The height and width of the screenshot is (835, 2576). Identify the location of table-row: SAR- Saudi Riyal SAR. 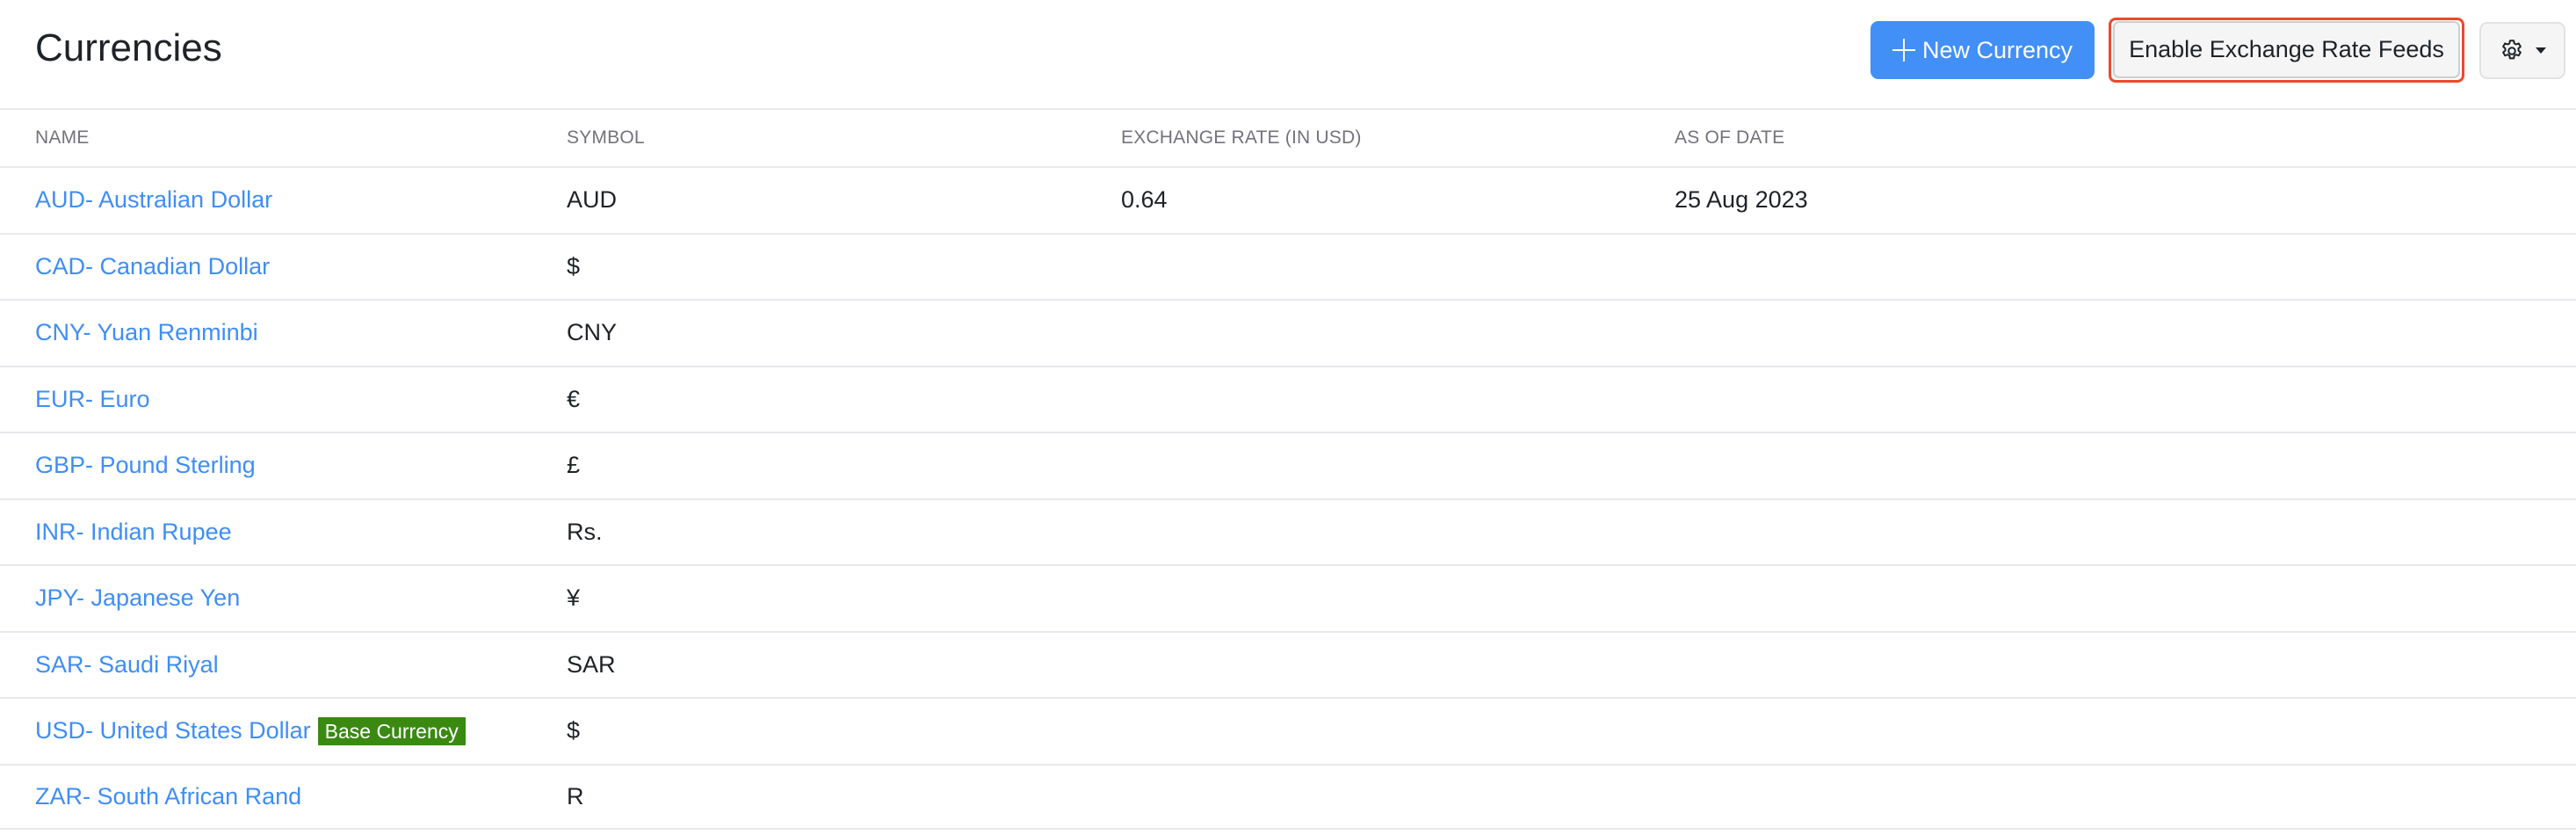
(1288, 664).